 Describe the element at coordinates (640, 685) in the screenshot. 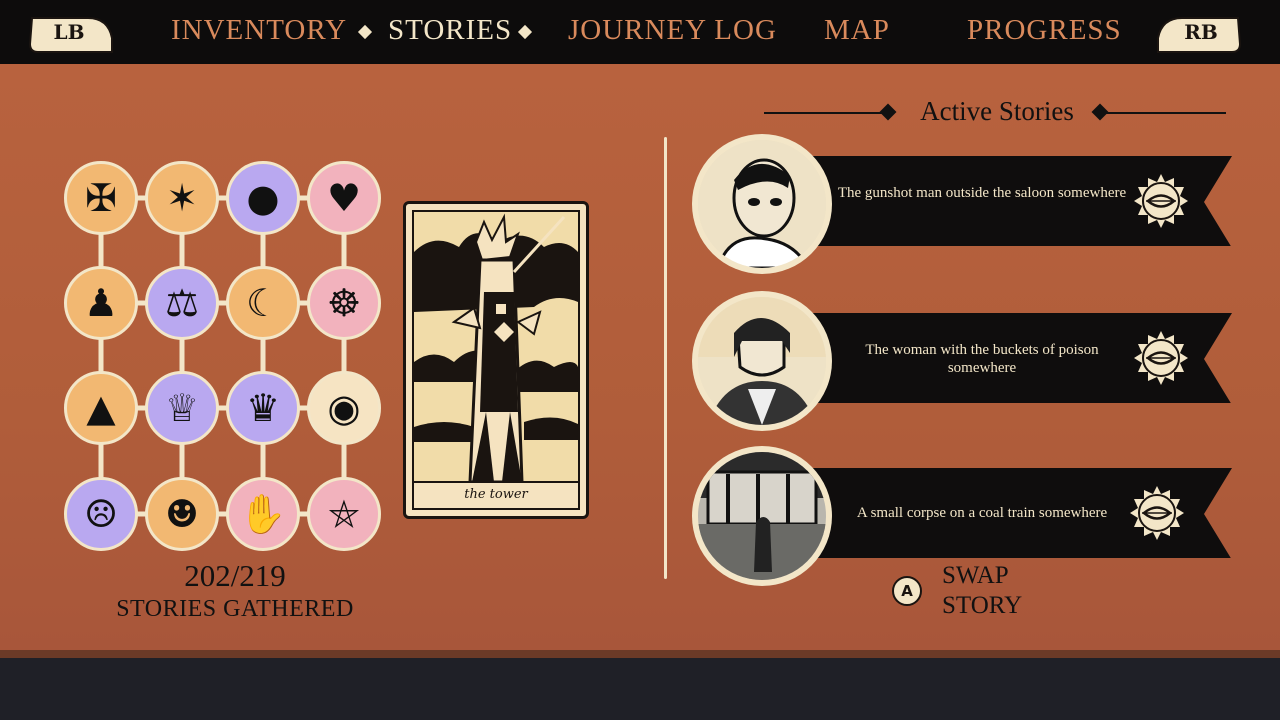

I see `background-scenery` at that location.